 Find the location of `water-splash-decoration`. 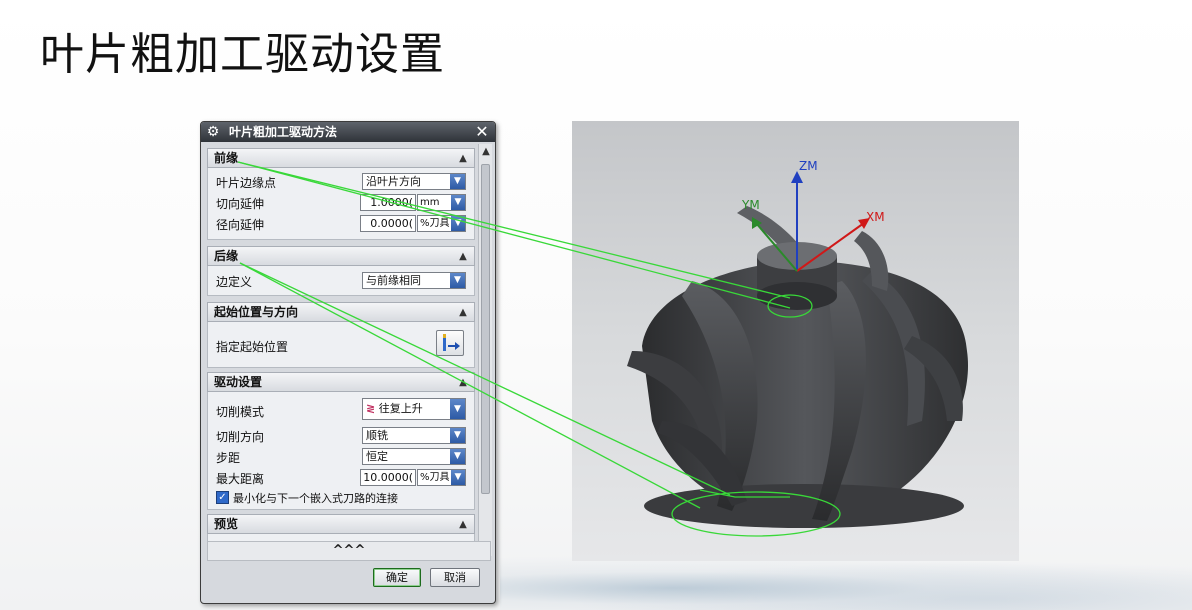

water-splash-decoration is located at coordinates (846, 582).